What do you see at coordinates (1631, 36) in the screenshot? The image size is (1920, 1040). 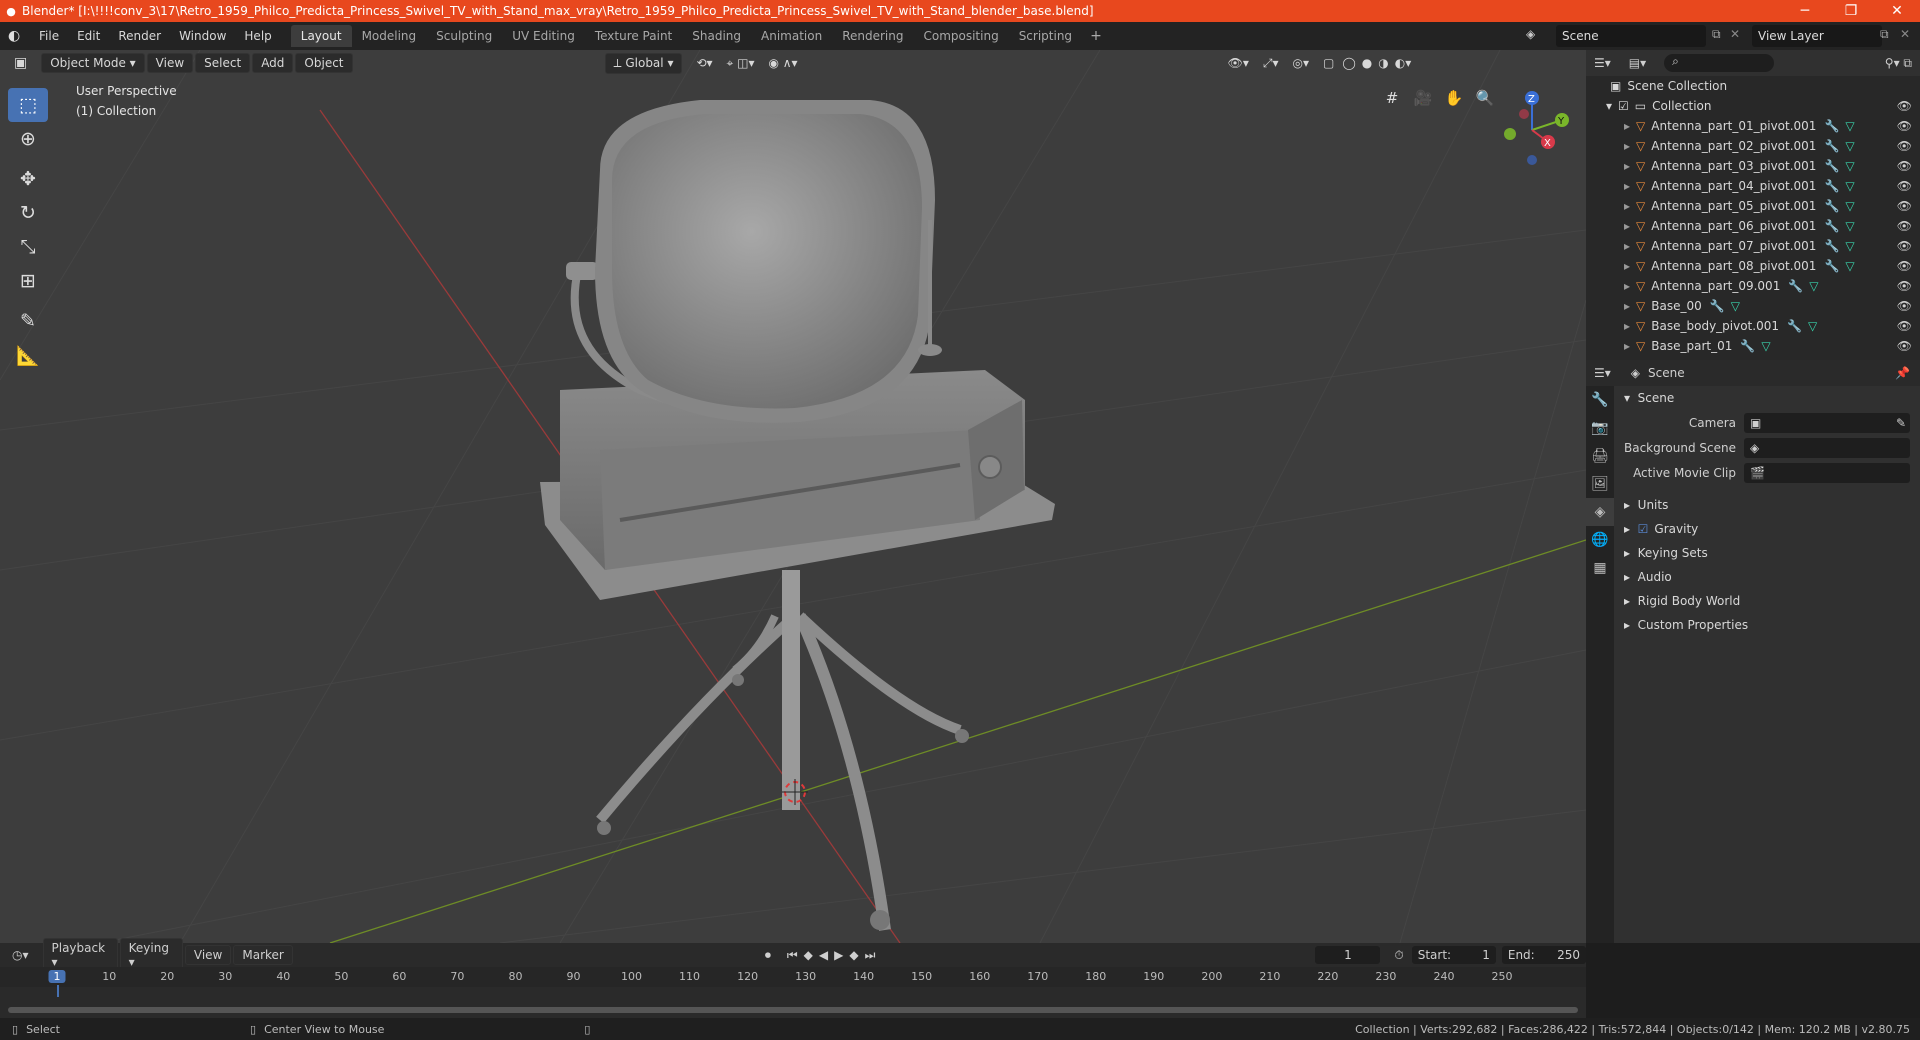 I see `scene-field: Scene` at bounding box center [1631, 36].